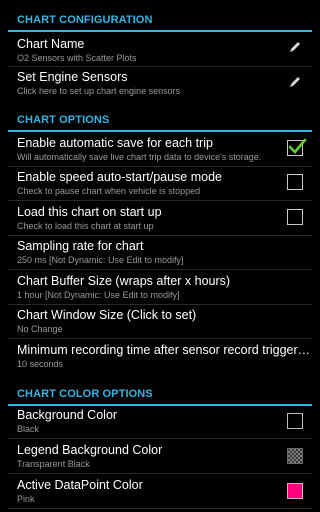  What do you see at coordinates (295, 217) in the screenshot?
I see `load-on-start-checkbox` at bounding box center [295, 217].